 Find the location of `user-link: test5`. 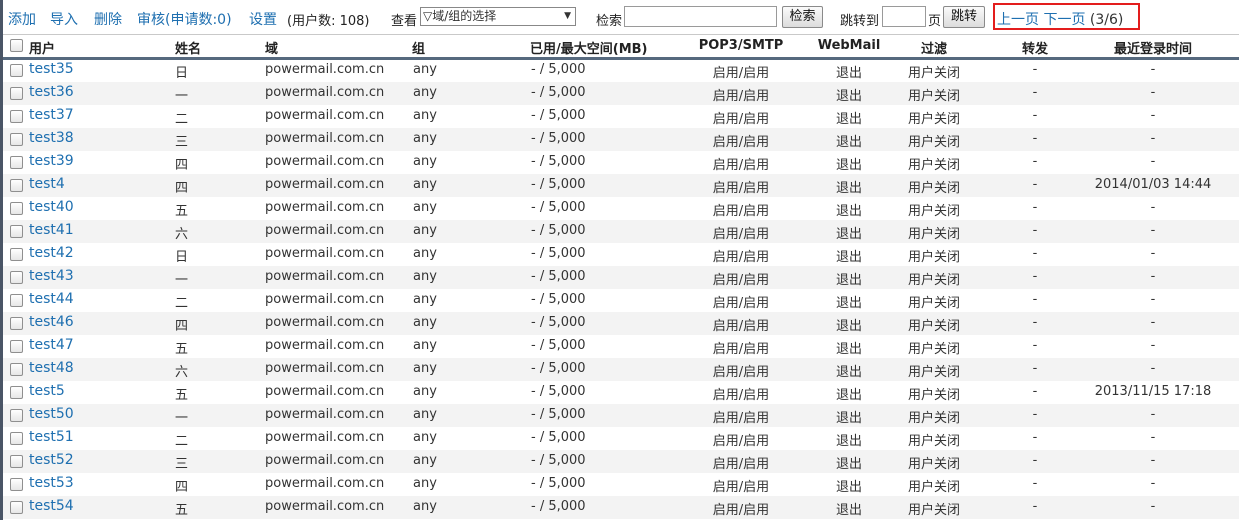

user-link: test5 is located at coordinates (47, 391).